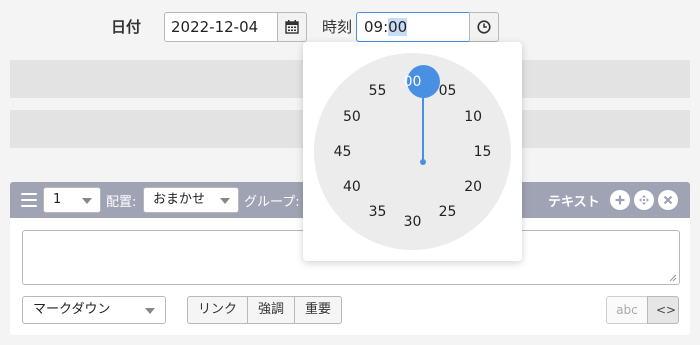  What do you see at coordinates (473, 117) in the screenshot?
I see `minute-option: 10` at bounding box center [473, 117].